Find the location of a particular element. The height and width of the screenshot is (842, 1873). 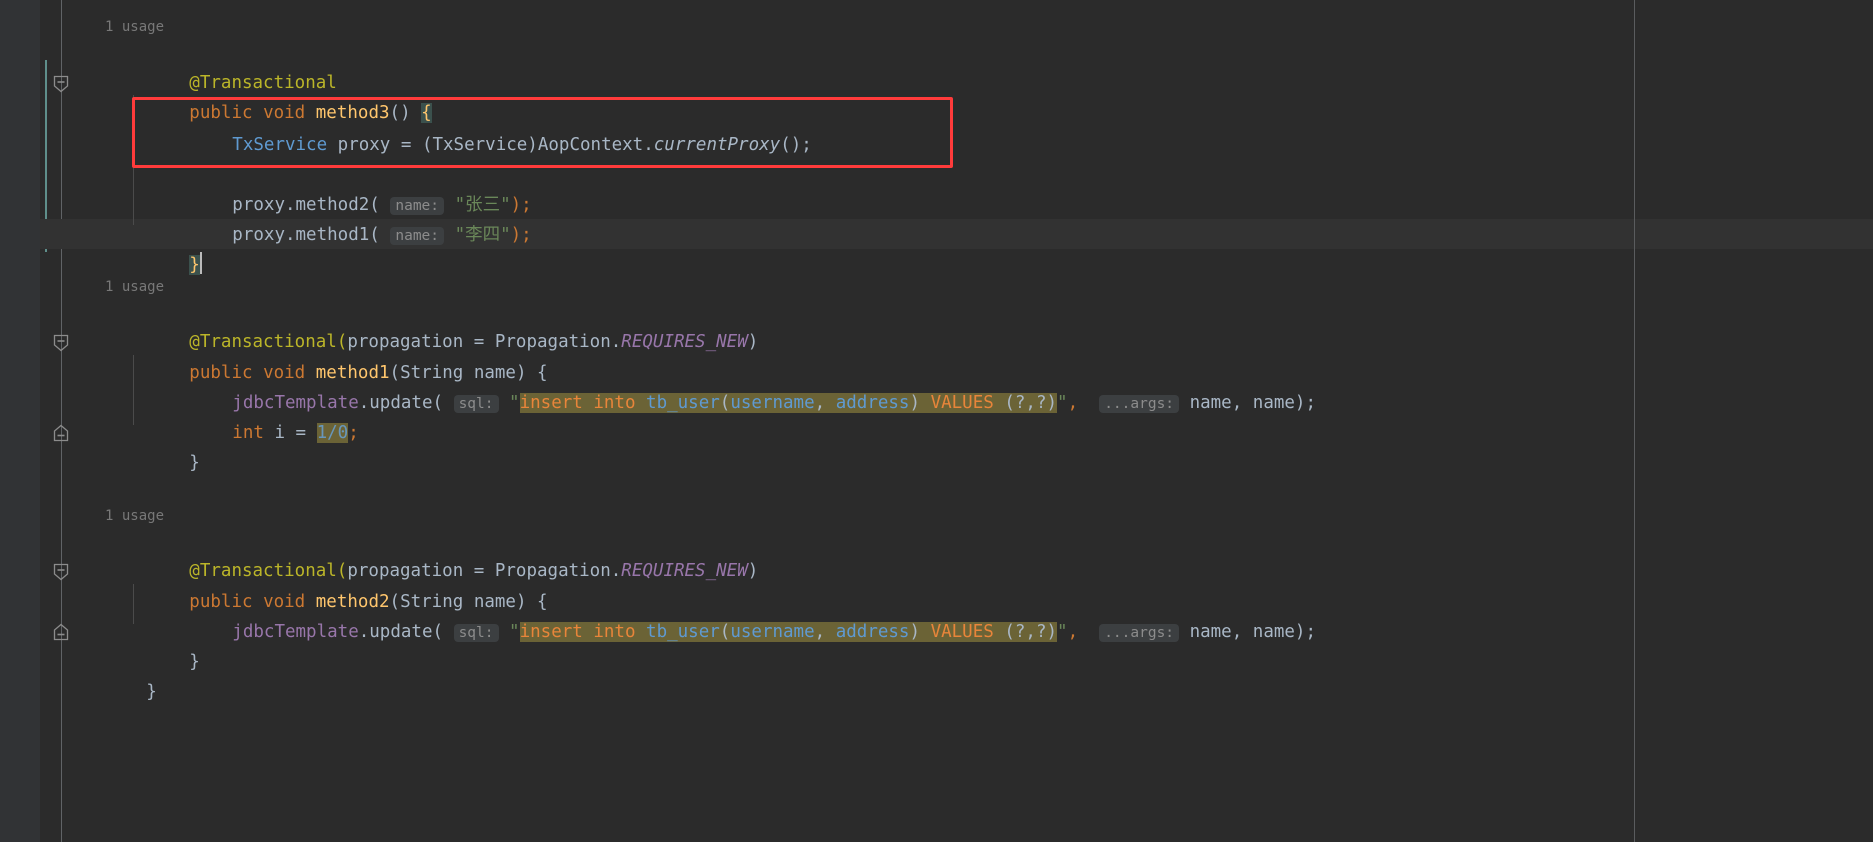

code-line: public void method1(String name) { is located at coordinates (936, 355).